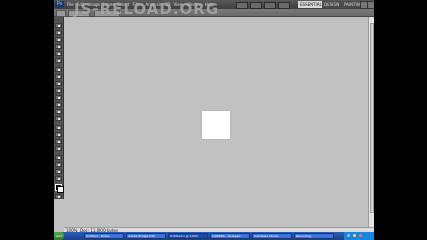 This screenshot has height=240, width=427. What do you see at coordinates (58, 171) in the screenshot?
I see `hand-tool-icon` at bounding box center [58, 171].